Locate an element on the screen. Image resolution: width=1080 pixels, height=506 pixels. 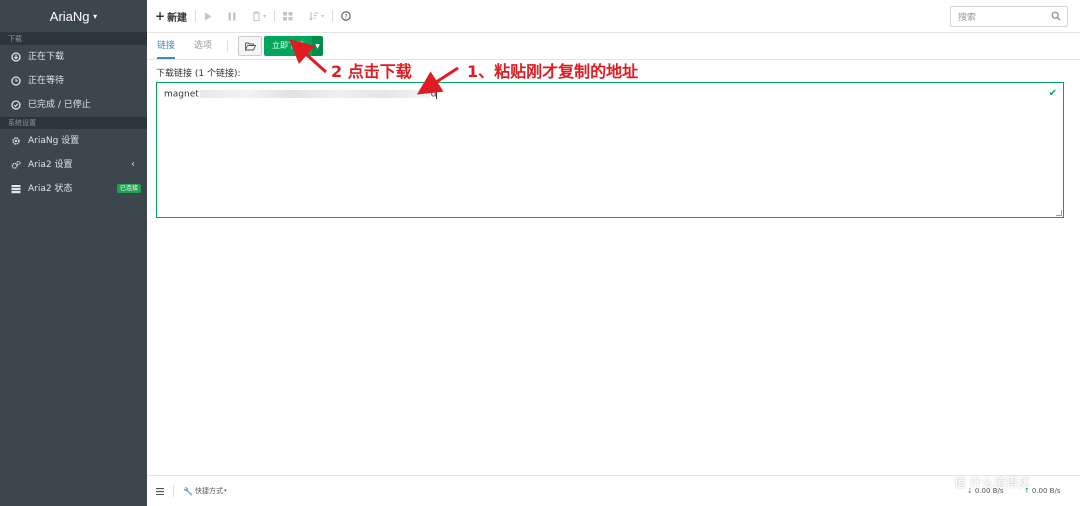
wrench-icon: 🔧 is located at coordinates (188, 491).